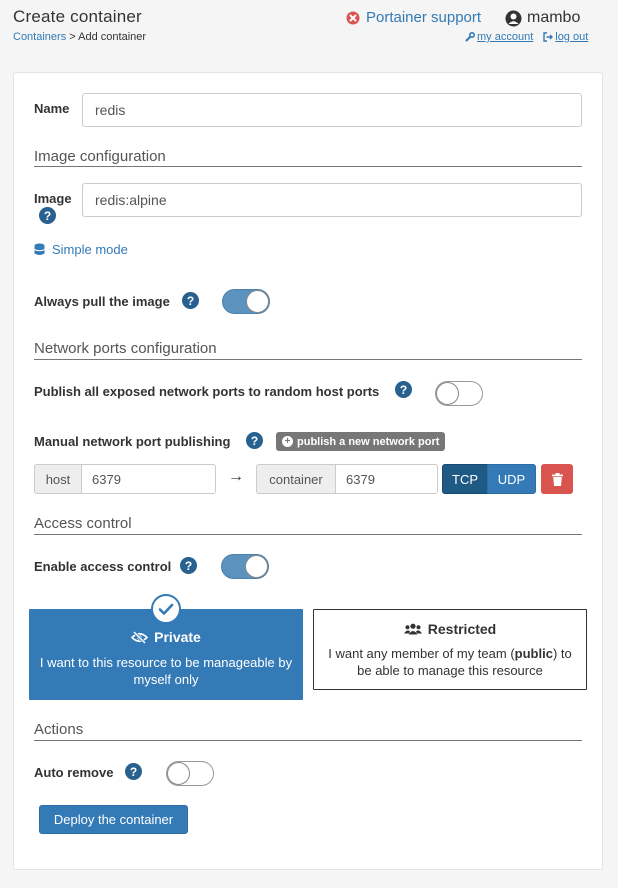 The width and height of the screenshot is (618, 888). I want to click on remove-port-button, so click(557, 479).